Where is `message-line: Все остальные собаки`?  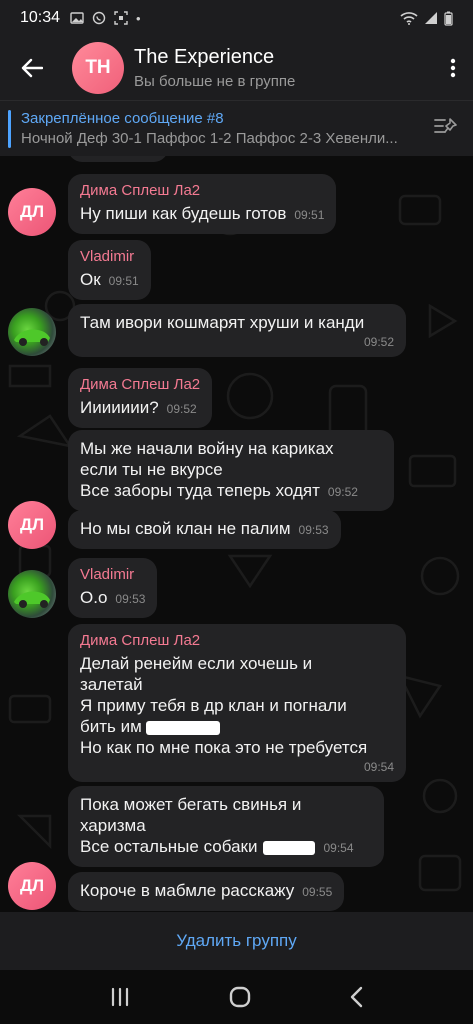
message-line: Все остальные собаки is located at coordinates (169, 846).